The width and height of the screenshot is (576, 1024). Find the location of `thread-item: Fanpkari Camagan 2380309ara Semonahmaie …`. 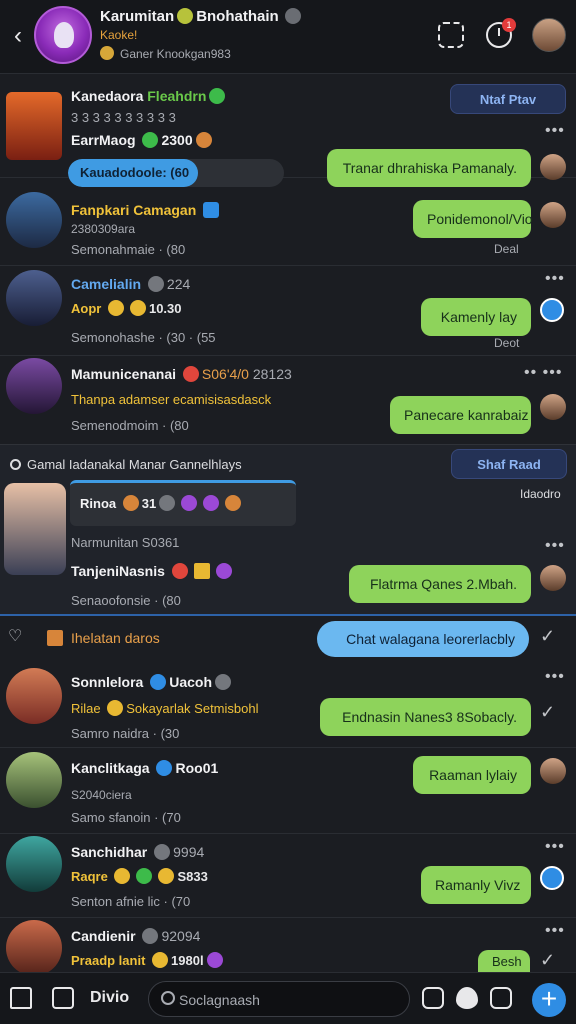

thread-item: Fanpkari Camagan 2380309ara Semonahmaie … is located at coordinates (288, 222).